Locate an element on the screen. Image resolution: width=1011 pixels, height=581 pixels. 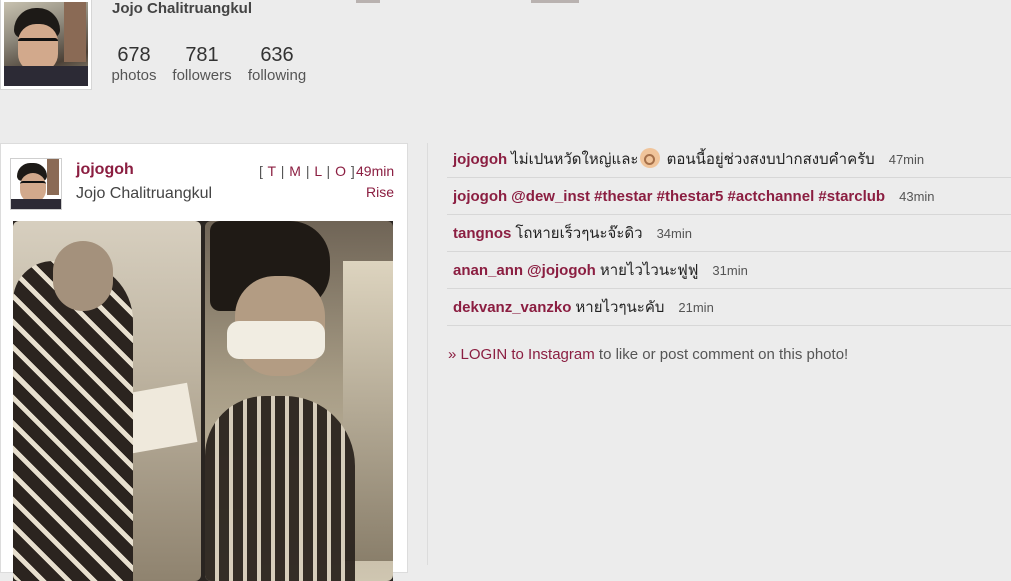
stat-photos: 678 photos is located at coordinates (134, 64).